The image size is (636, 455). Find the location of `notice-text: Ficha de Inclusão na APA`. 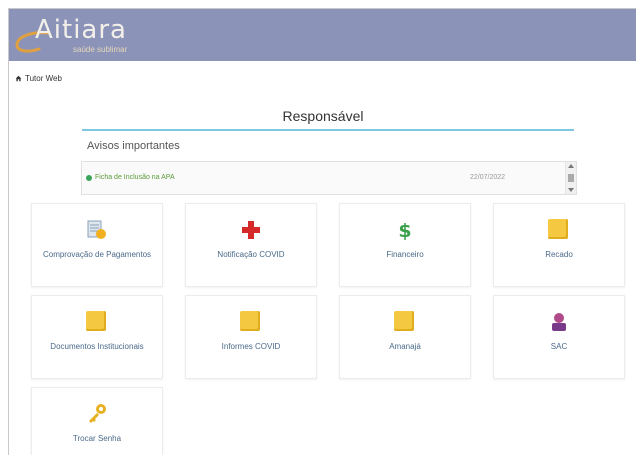

notice-text: Ficha de Inclusão na APA is located at coordinates (135, 177).